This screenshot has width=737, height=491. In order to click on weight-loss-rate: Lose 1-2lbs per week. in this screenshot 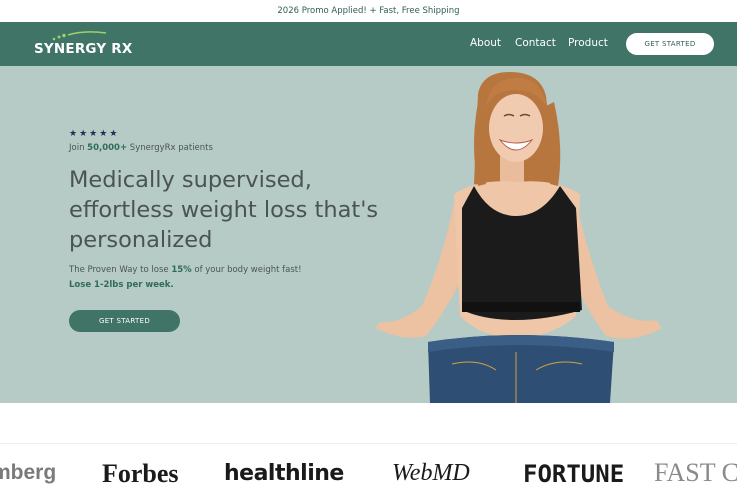, I will do `click(121, 285)`.